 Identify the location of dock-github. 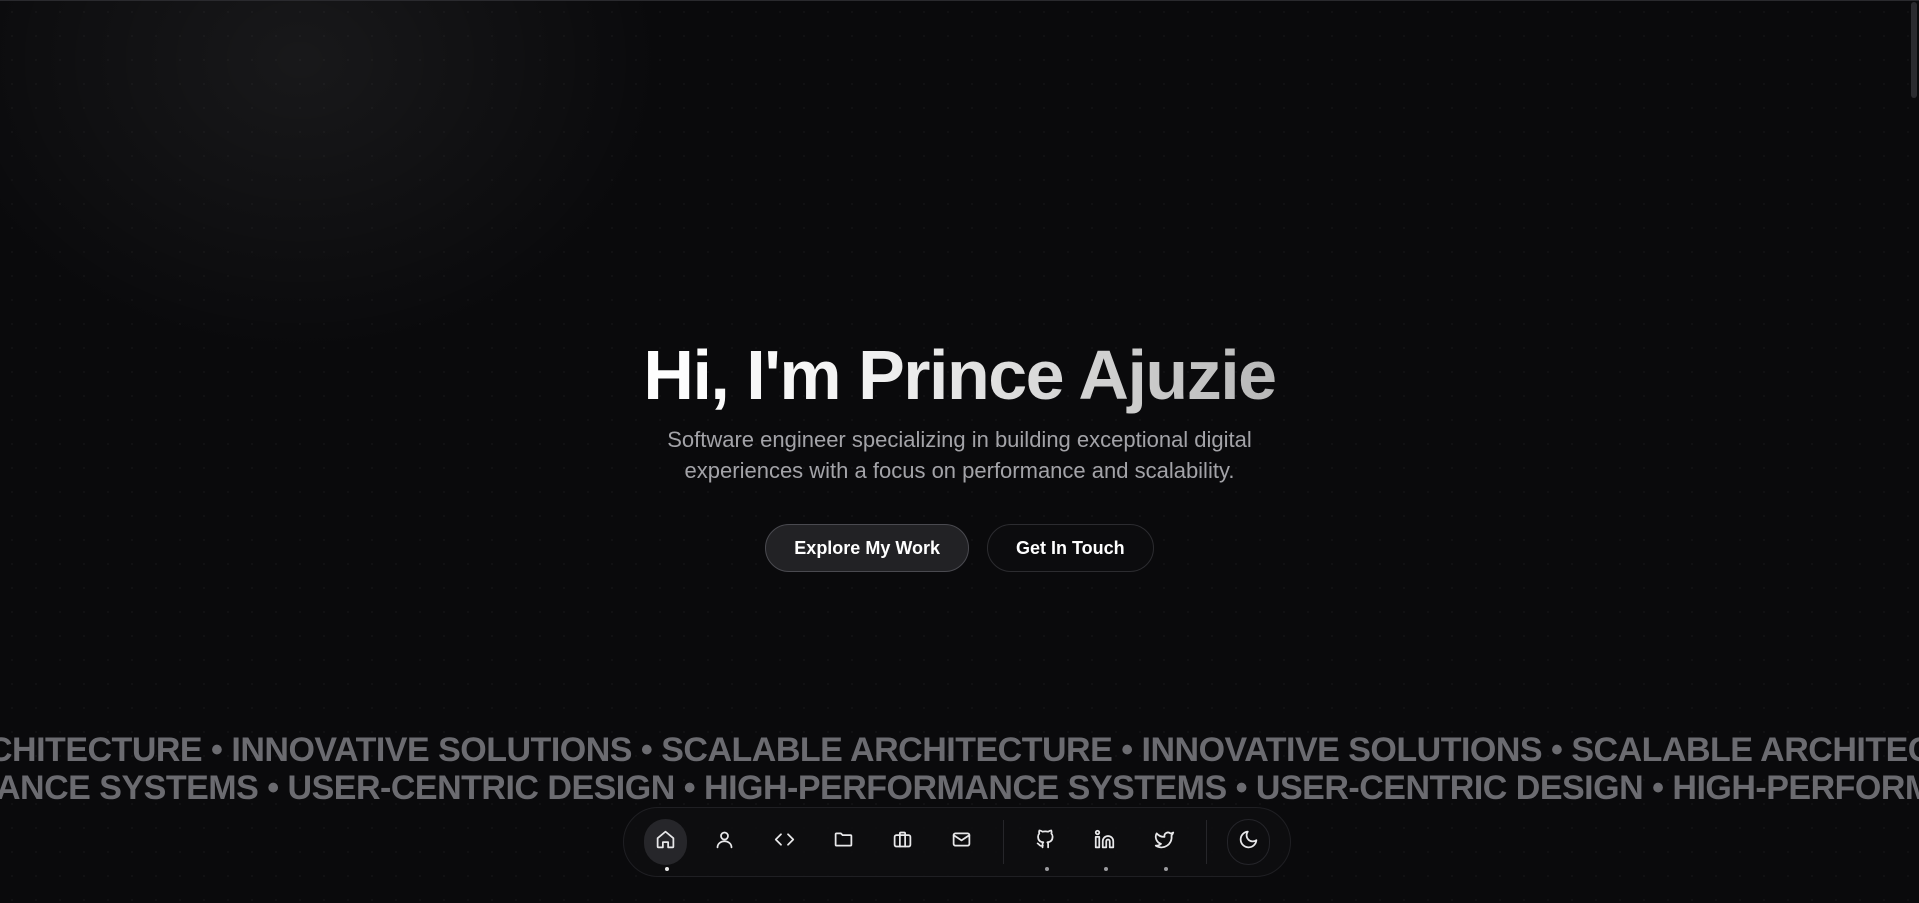
(1045, 845).